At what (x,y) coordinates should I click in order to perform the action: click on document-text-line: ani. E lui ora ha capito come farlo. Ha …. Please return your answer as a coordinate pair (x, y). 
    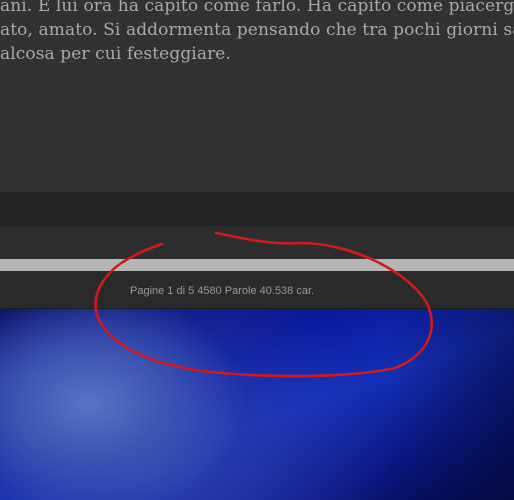
    Looking at the image, I should click on (257, 8).